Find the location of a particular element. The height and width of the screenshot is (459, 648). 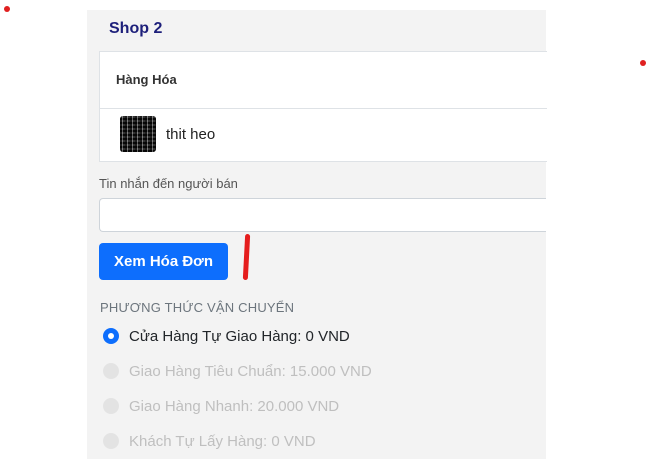

shipping-option-label: Cửa Hàng Tự Giao Hàng: 0 VND is located at coordinates (239, 336).